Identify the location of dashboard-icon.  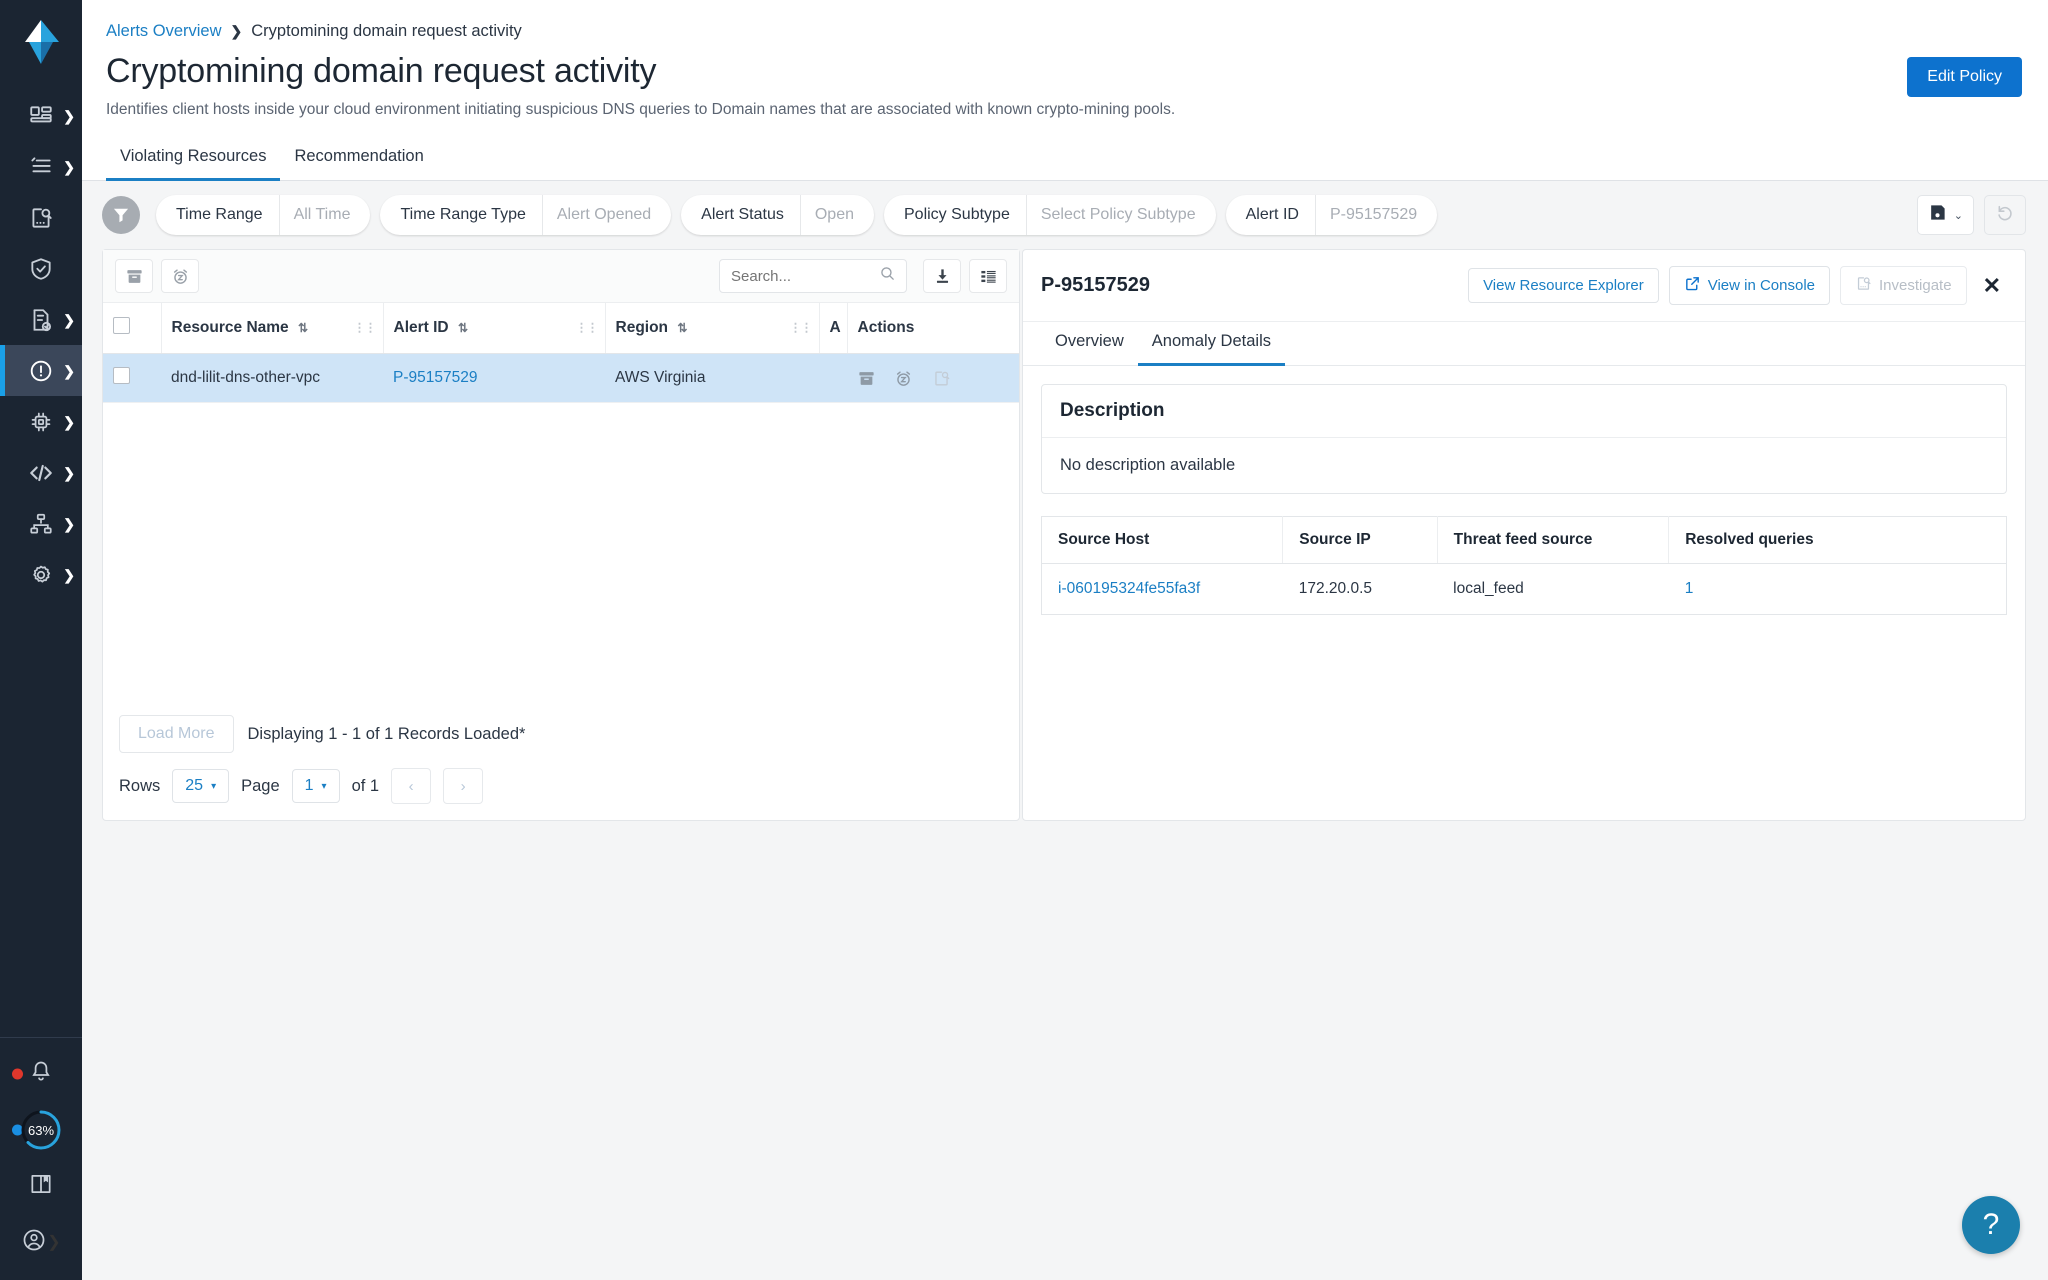
(41, 116).